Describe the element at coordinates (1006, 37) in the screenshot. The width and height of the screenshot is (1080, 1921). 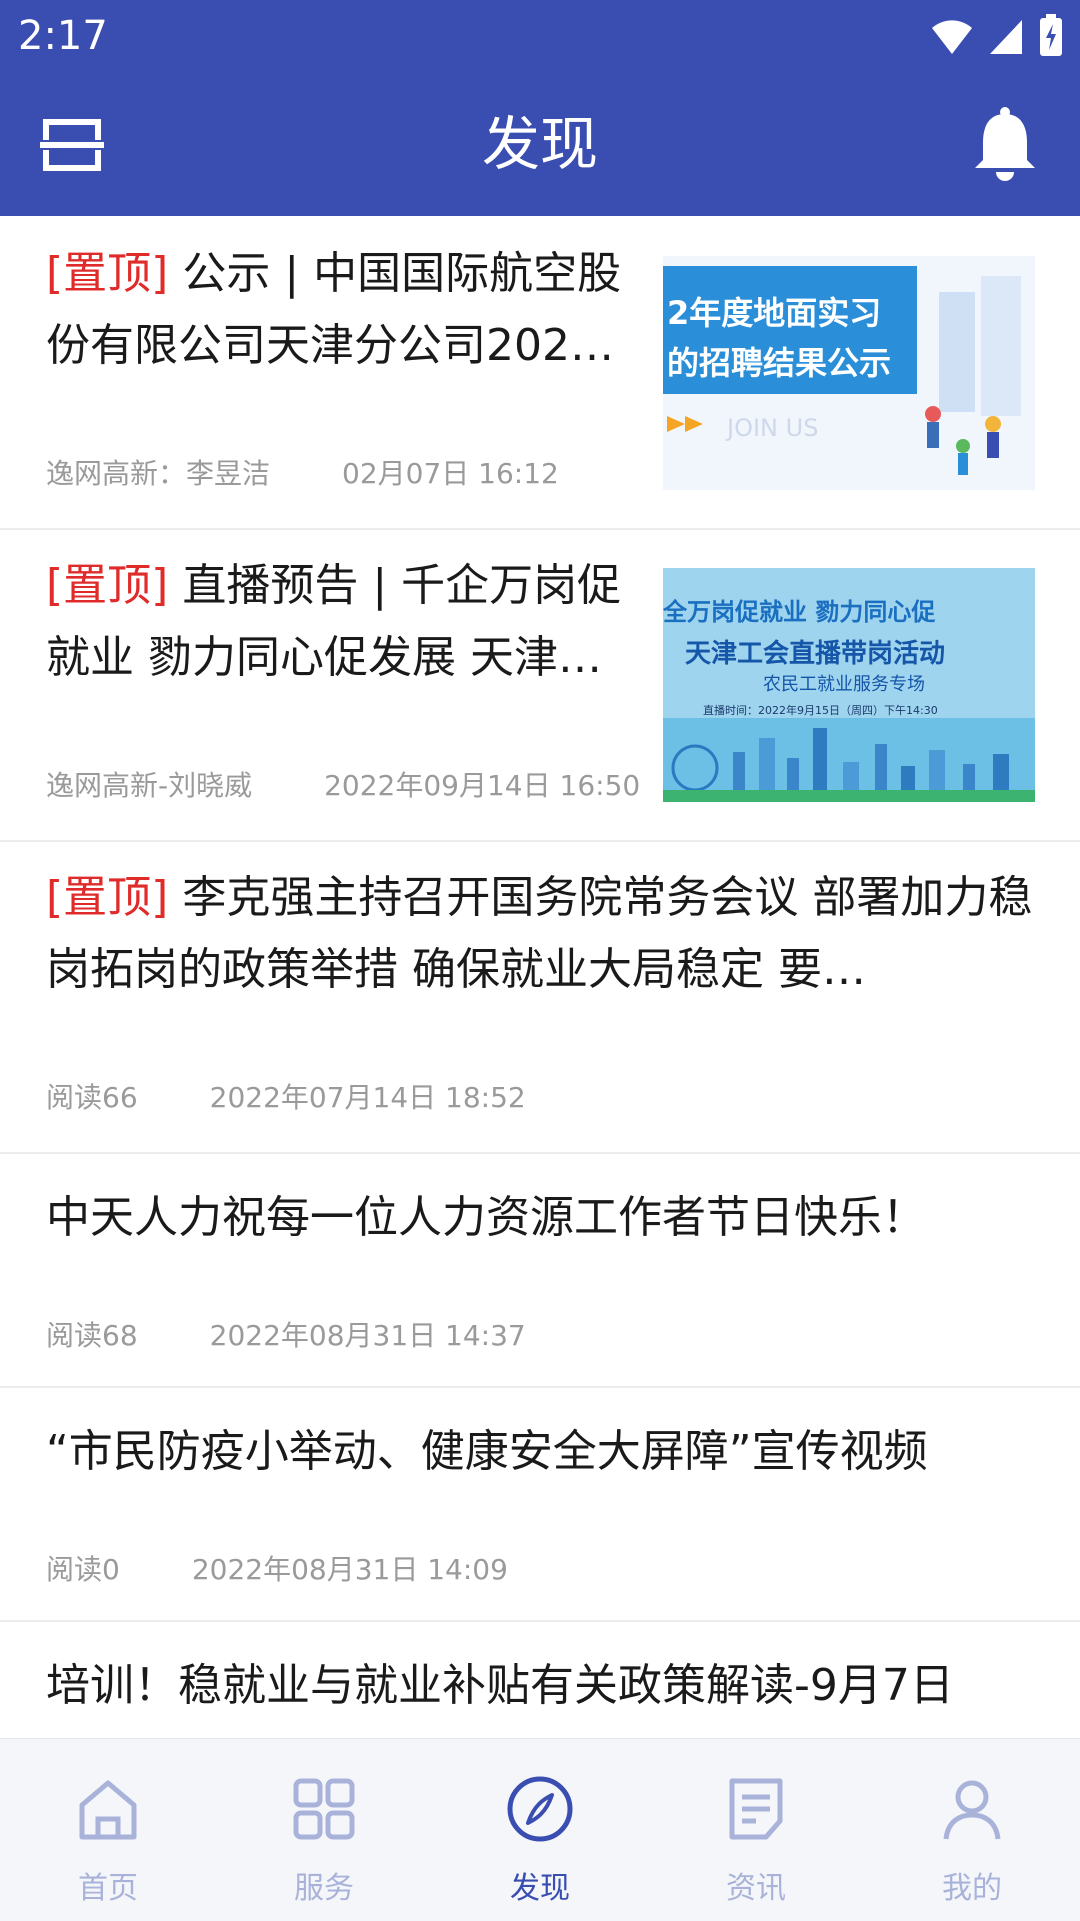
I see `signal-icon` at that location.